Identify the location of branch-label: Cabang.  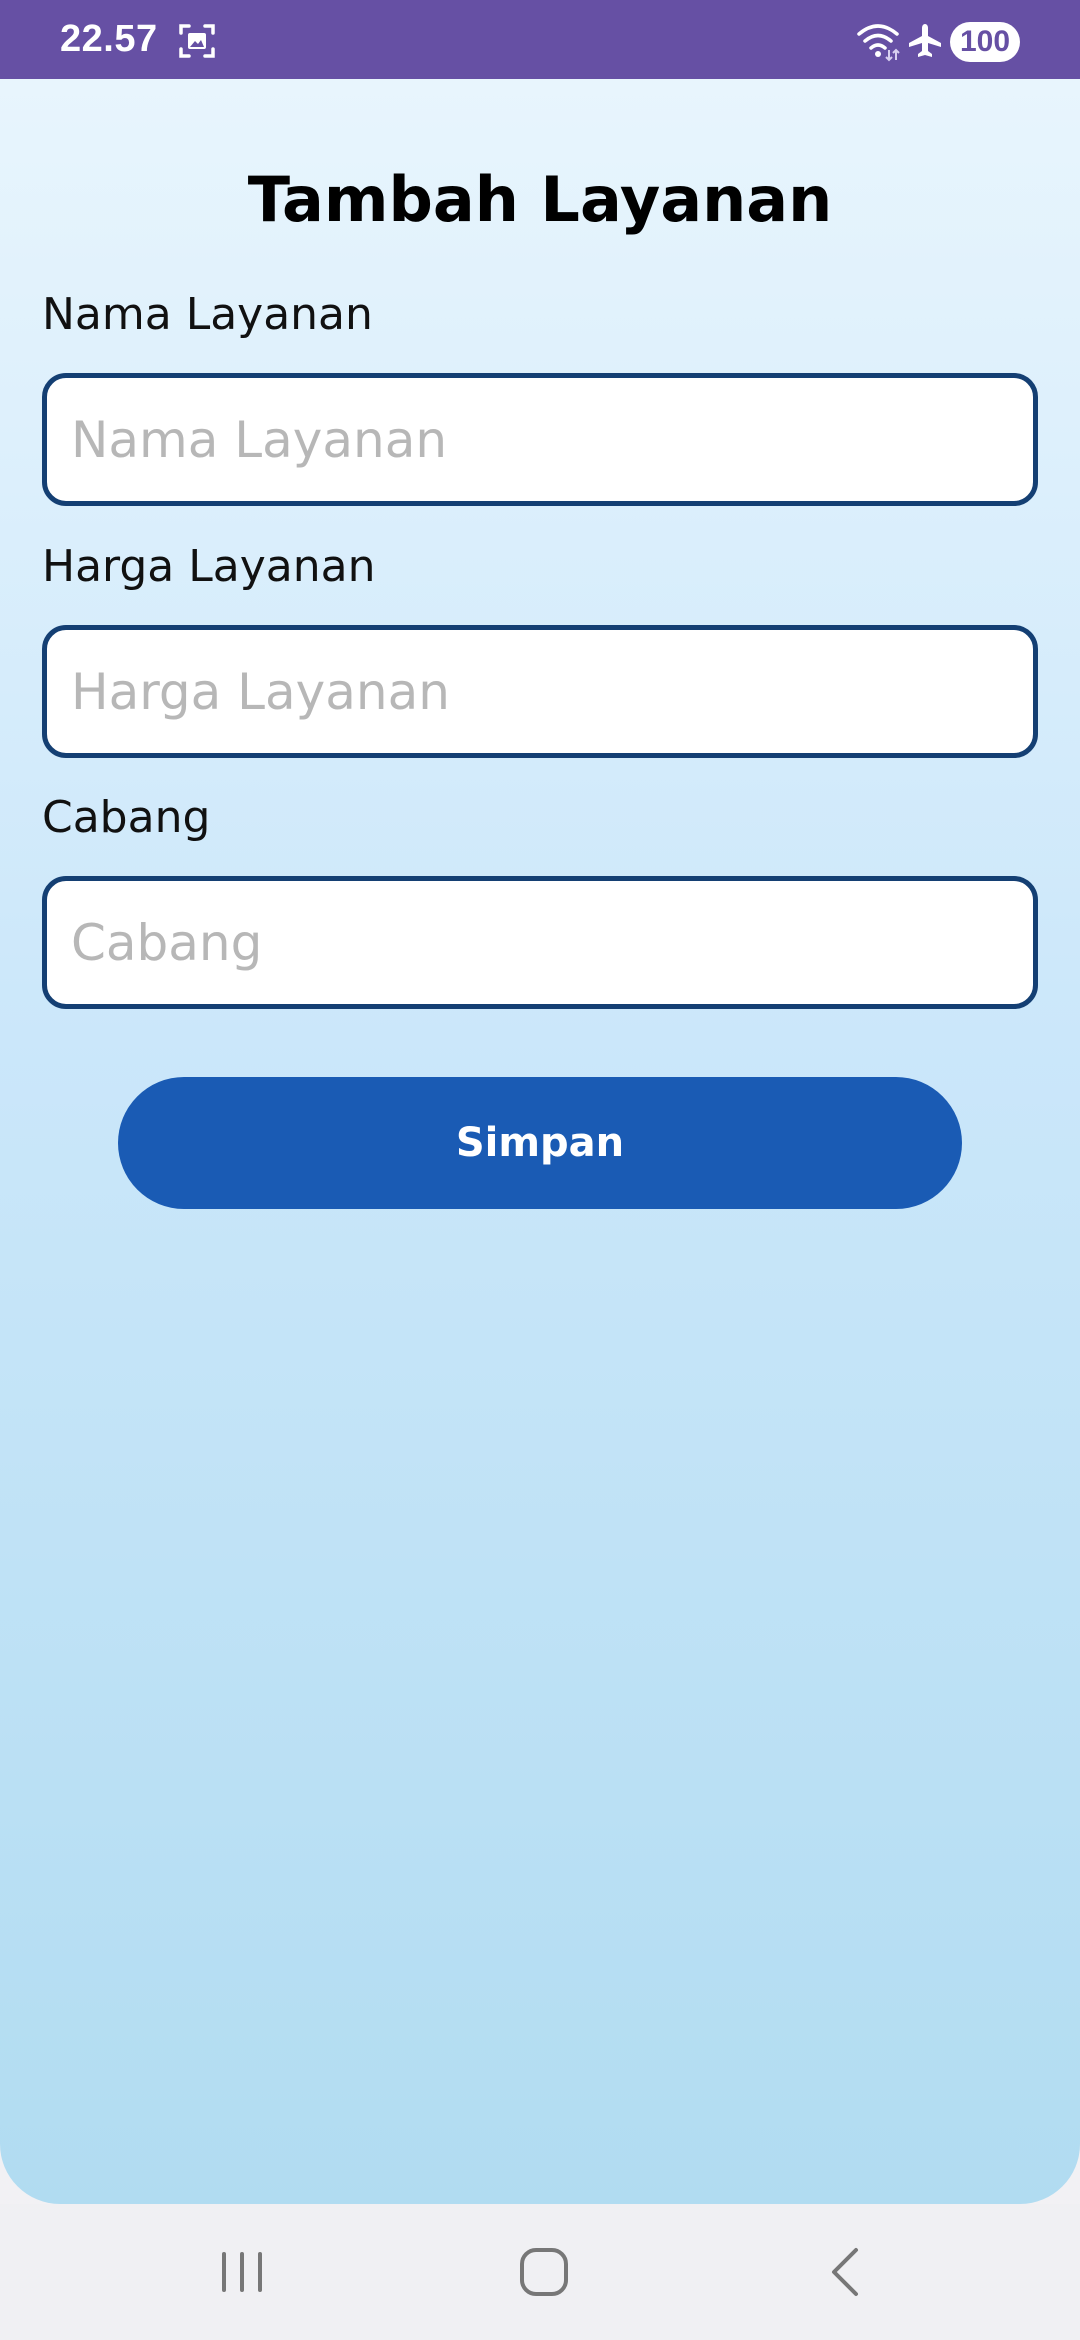
(126, 817).